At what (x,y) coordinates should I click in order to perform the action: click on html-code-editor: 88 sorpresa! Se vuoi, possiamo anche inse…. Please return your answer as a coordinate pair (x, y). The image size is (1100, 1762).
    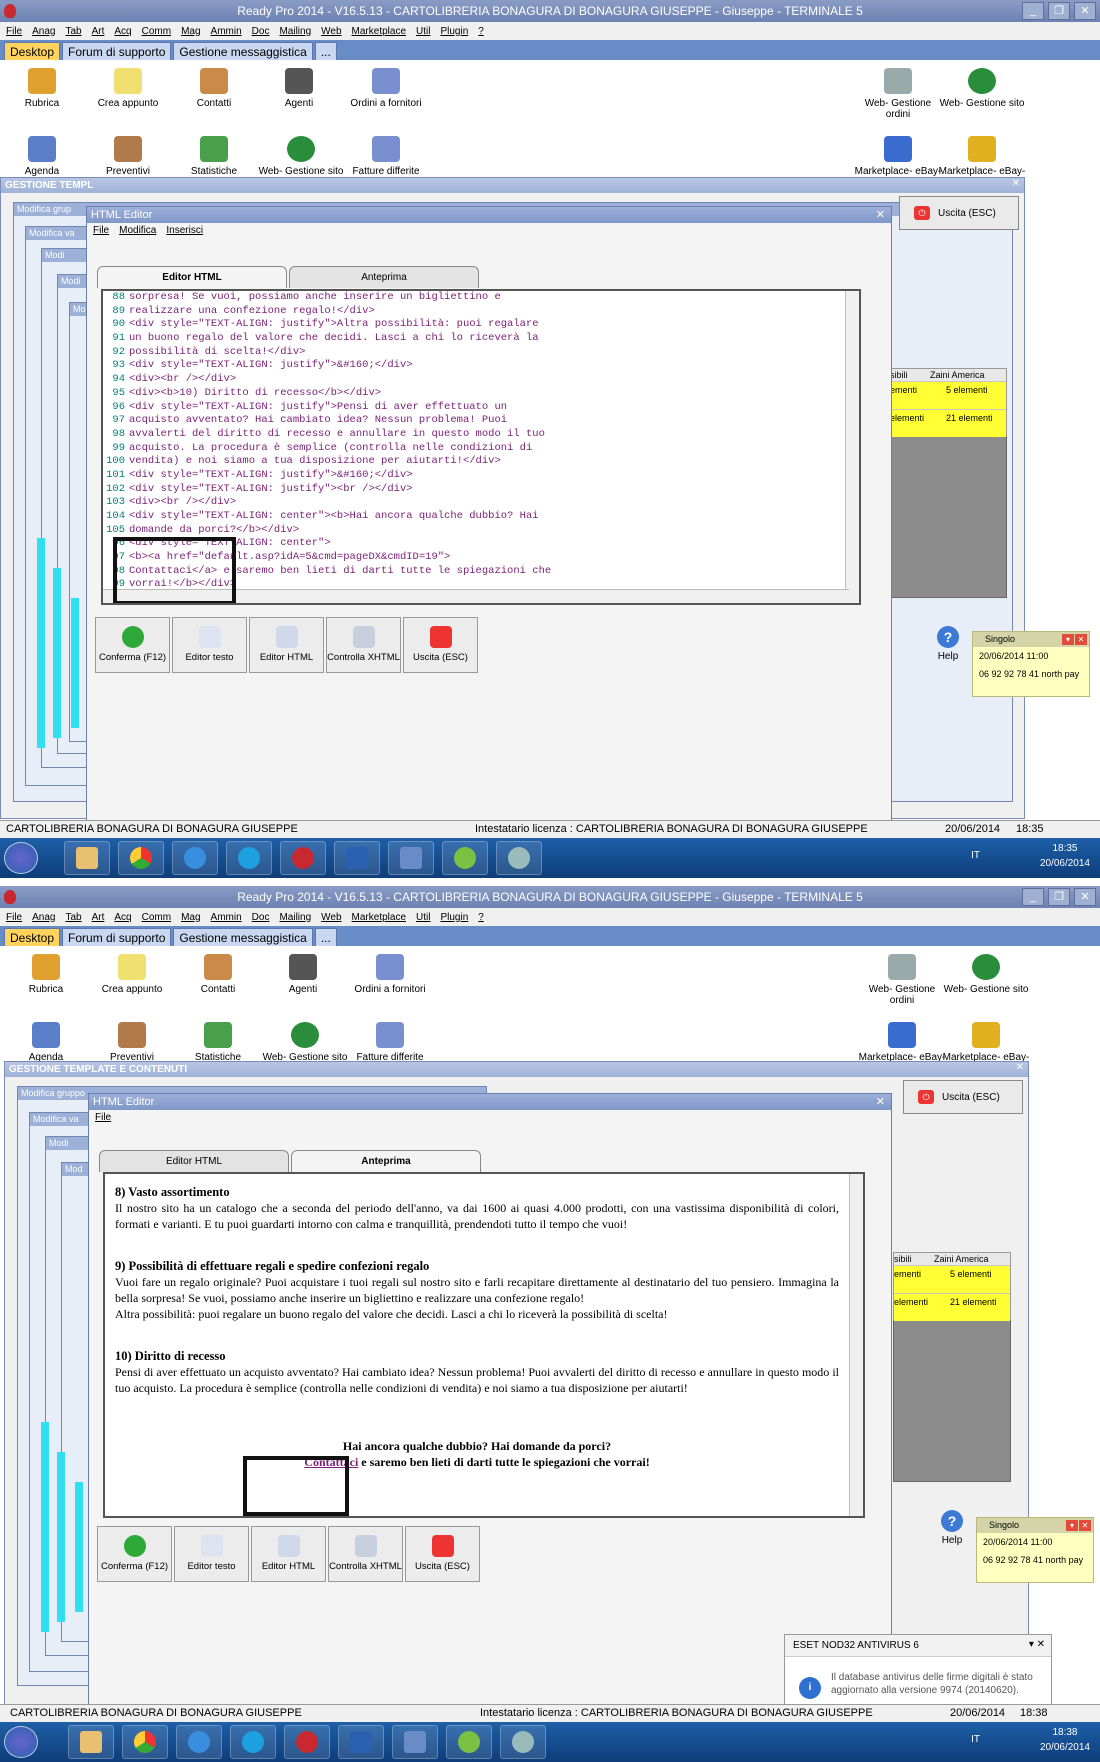
    Looking at the image, I should click on (481, 447).